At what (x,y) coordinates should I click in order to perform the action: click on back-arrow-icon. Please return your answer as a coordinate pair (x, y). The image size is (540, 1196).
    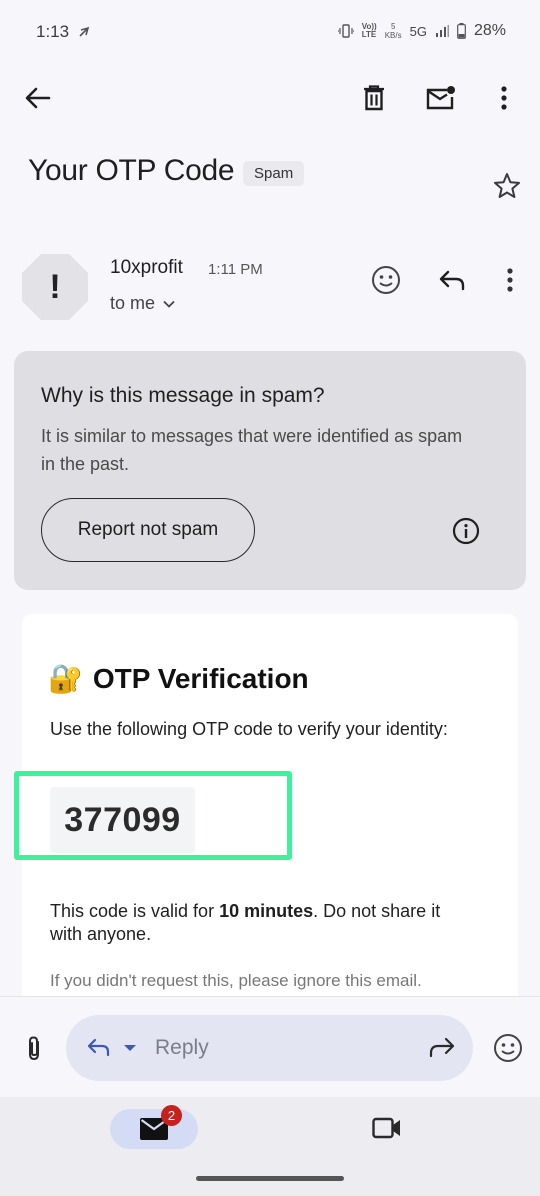
    Looking at the image, I should click on (38, 98).